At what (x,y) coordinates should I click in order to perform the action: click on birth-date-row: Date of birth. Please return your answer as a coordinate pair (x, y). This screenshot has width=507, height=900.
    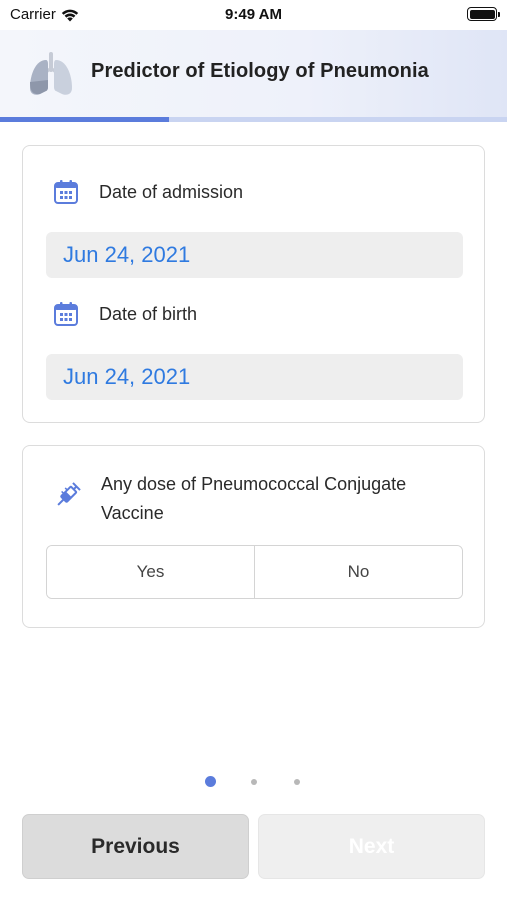
    Looking at the image, I should click on (125, 314).